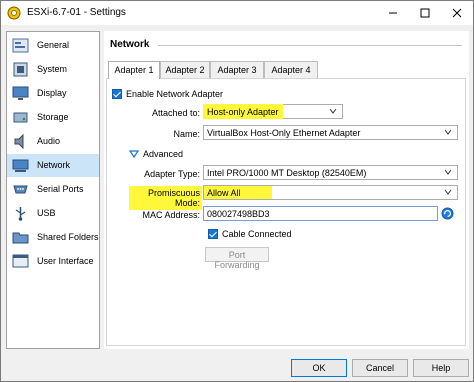  I want to click on disk-icon, so click(20, 117).